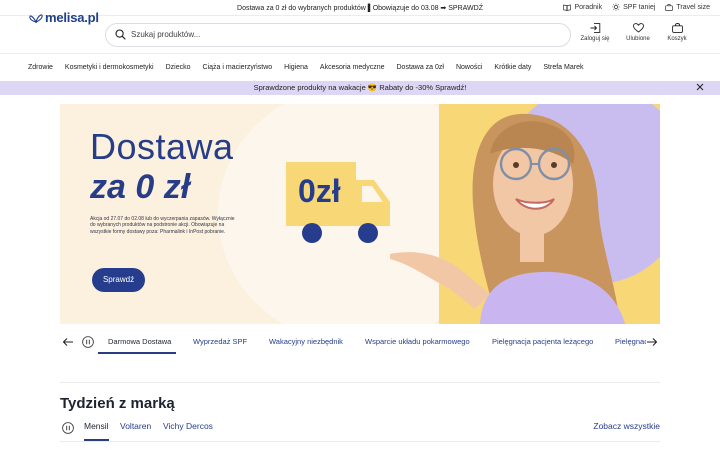 Image resolution: width=720 pixels, height=450 pixels. I want to click on nav-item-krotkie-daty: Krótkie daty, so click(512, 67).